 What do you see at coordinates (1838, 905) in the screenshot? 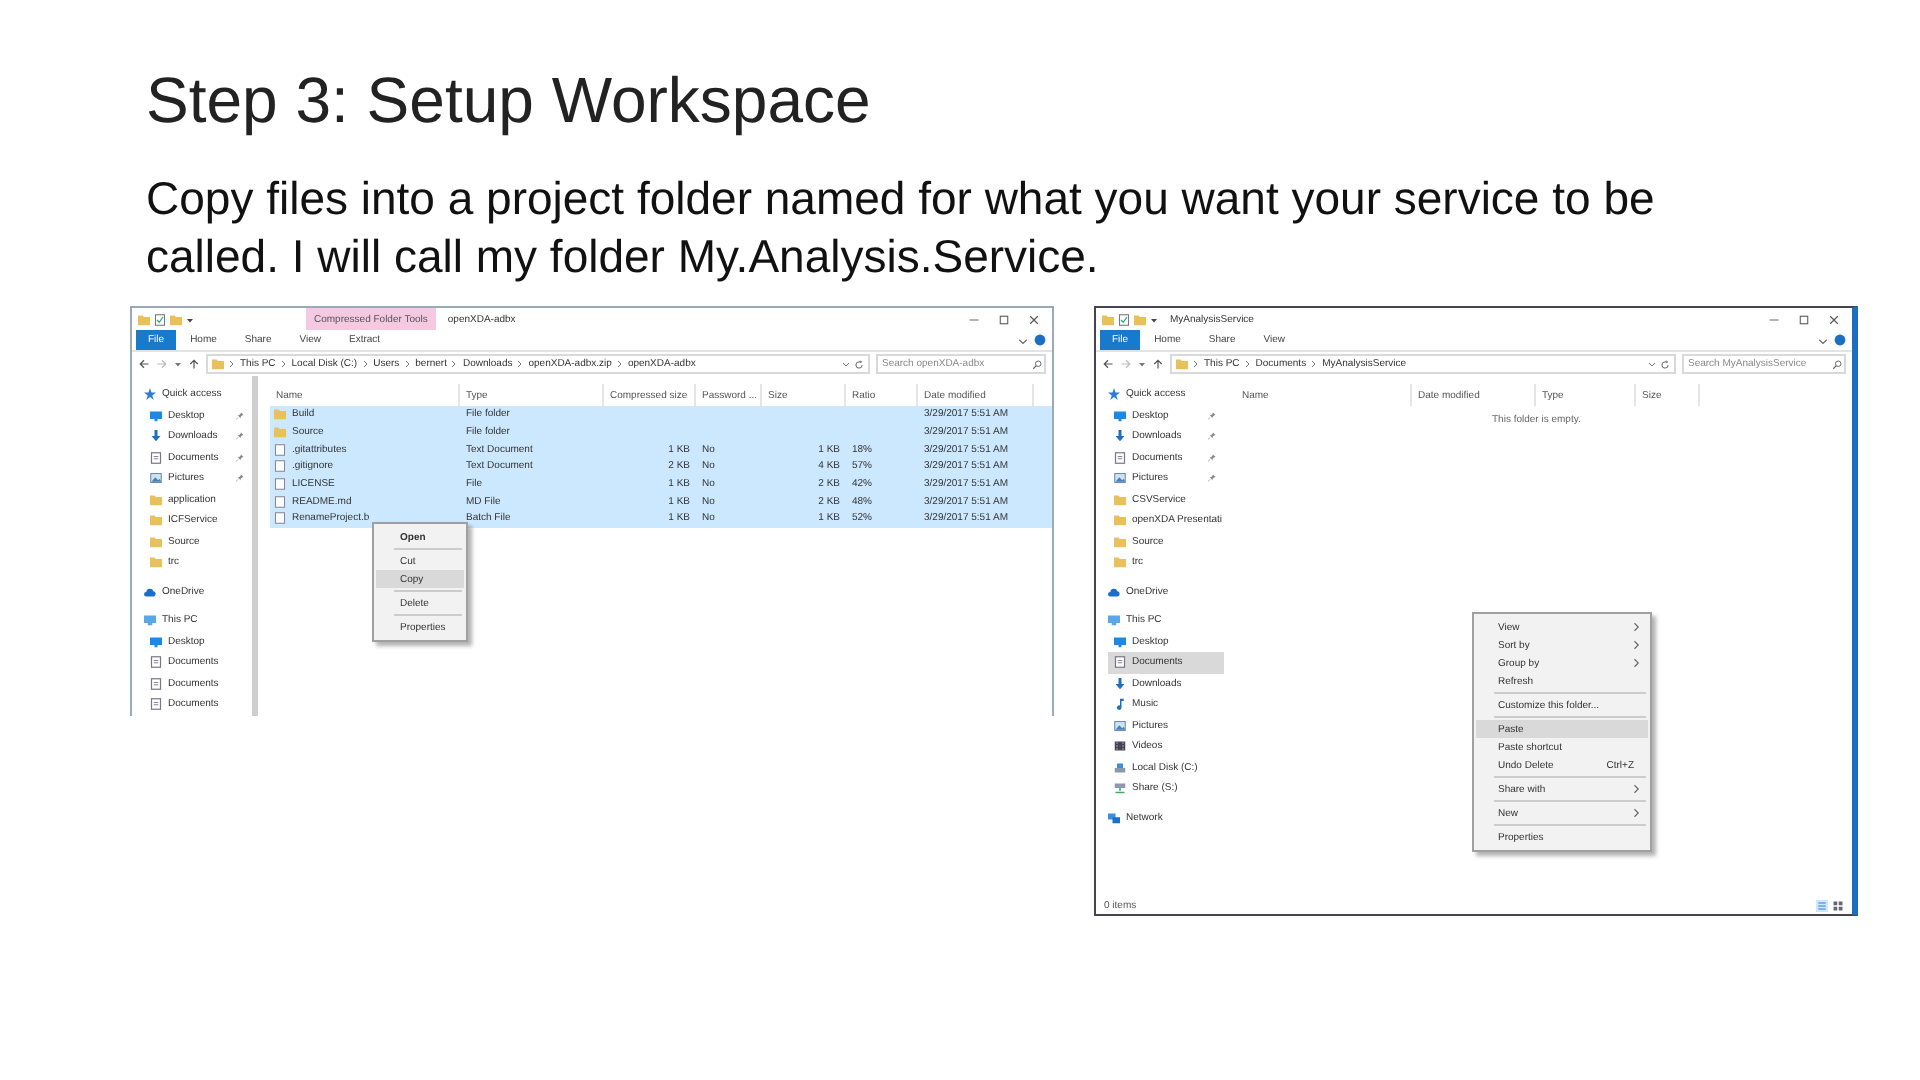
I see `large-icons-view-icon` at bounding box center [1838, 905].